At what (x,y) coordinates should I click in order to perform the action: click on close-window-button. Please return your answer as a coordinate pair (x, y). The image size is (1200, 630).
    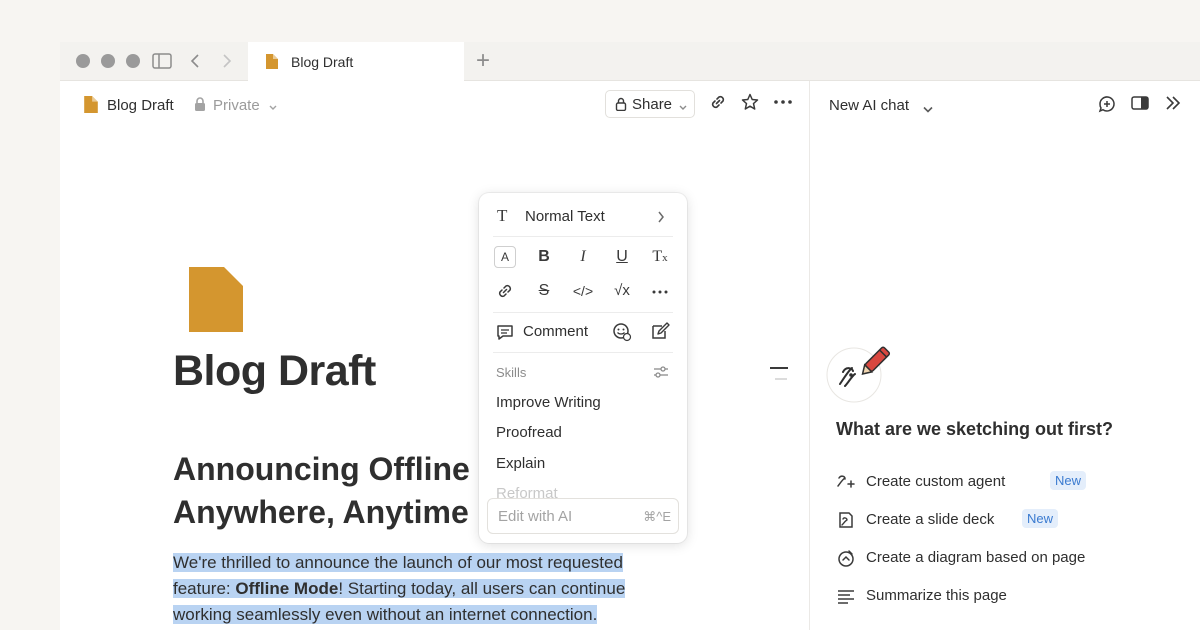
    Looking at the image, I should click on (83, 61).